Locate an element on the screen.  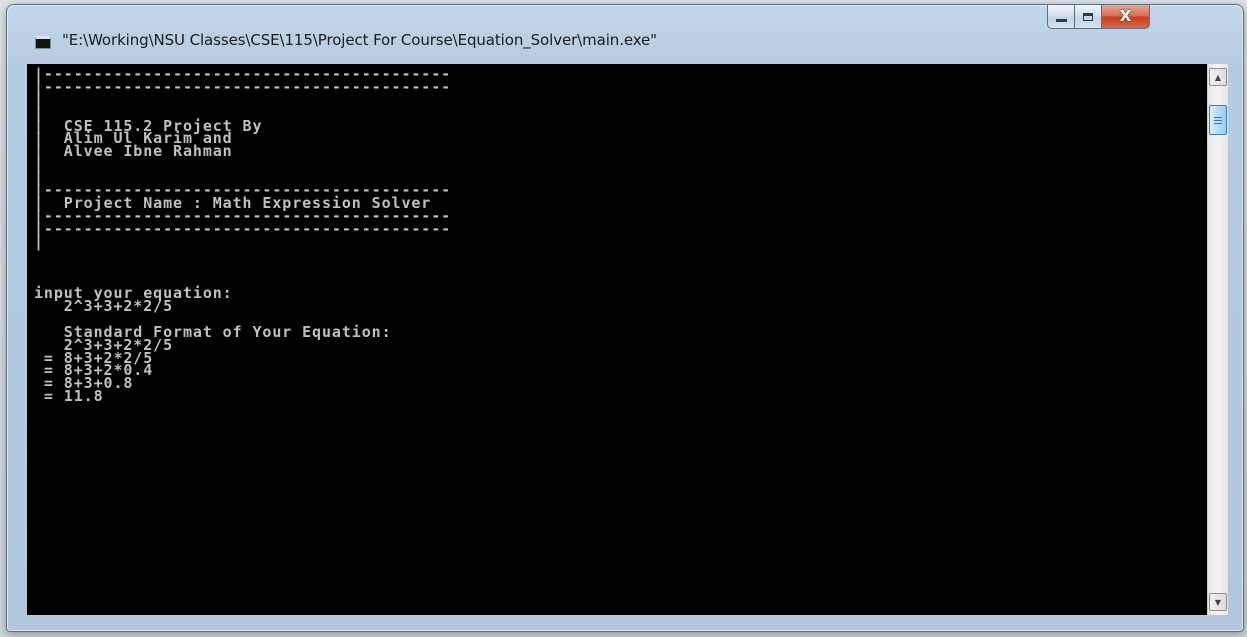
console-line: = 11.8 is located at coordinates (69, 396).